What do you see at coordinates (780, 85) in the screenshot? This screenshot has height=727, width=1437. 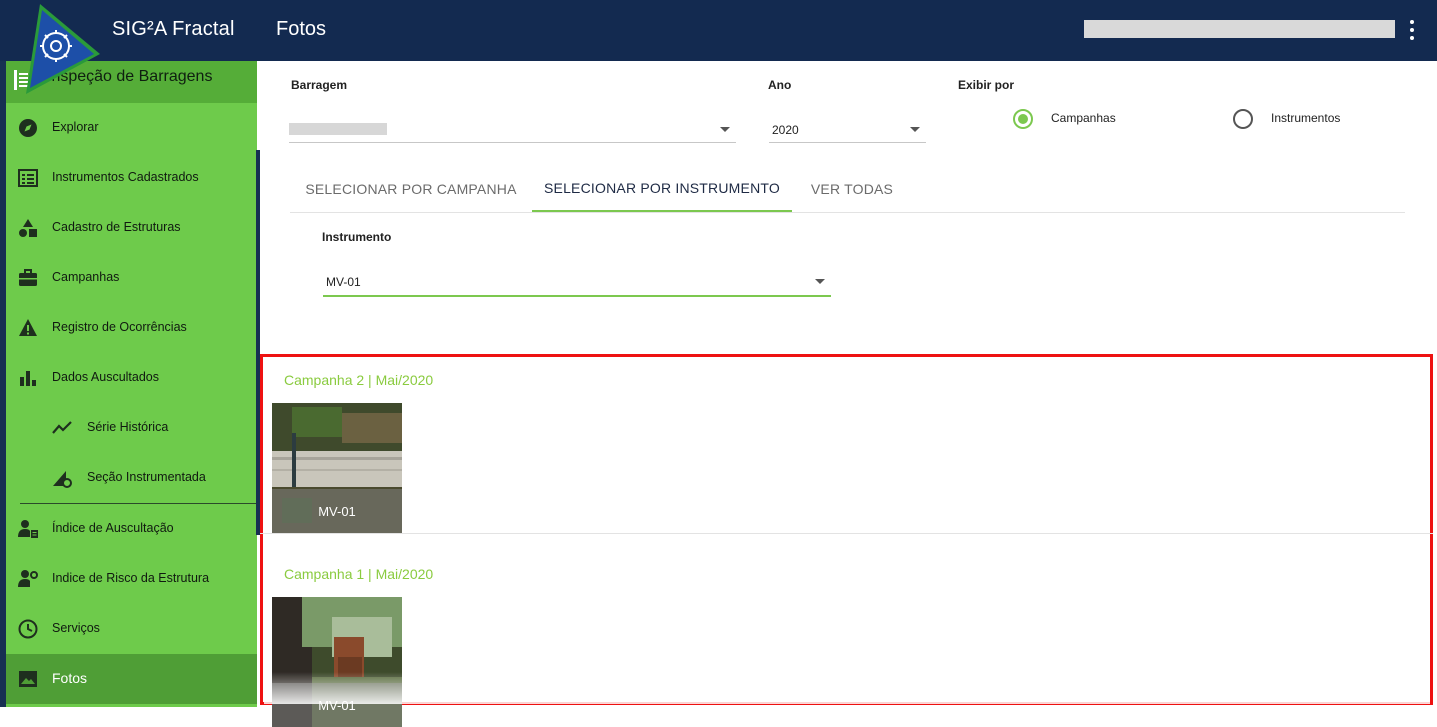 I see `ano-label: Ano` at bounding box center [780, 85].